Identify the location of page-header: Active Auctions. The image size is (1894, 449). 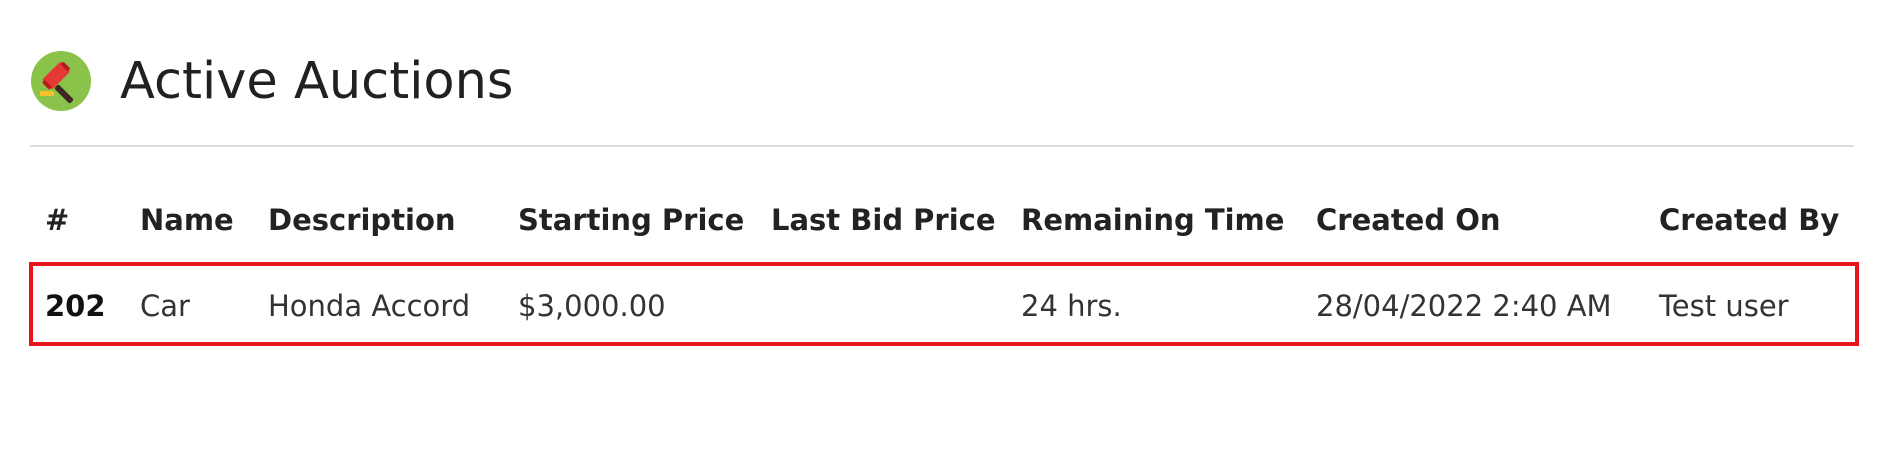
(271, 81).